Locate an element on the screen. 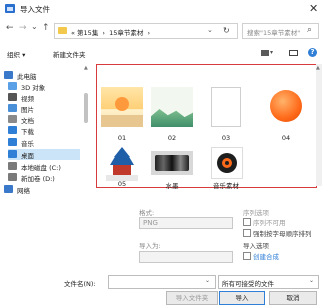 The image size is (323, 308). file-name: 05 is located at coordinates (122, 184).